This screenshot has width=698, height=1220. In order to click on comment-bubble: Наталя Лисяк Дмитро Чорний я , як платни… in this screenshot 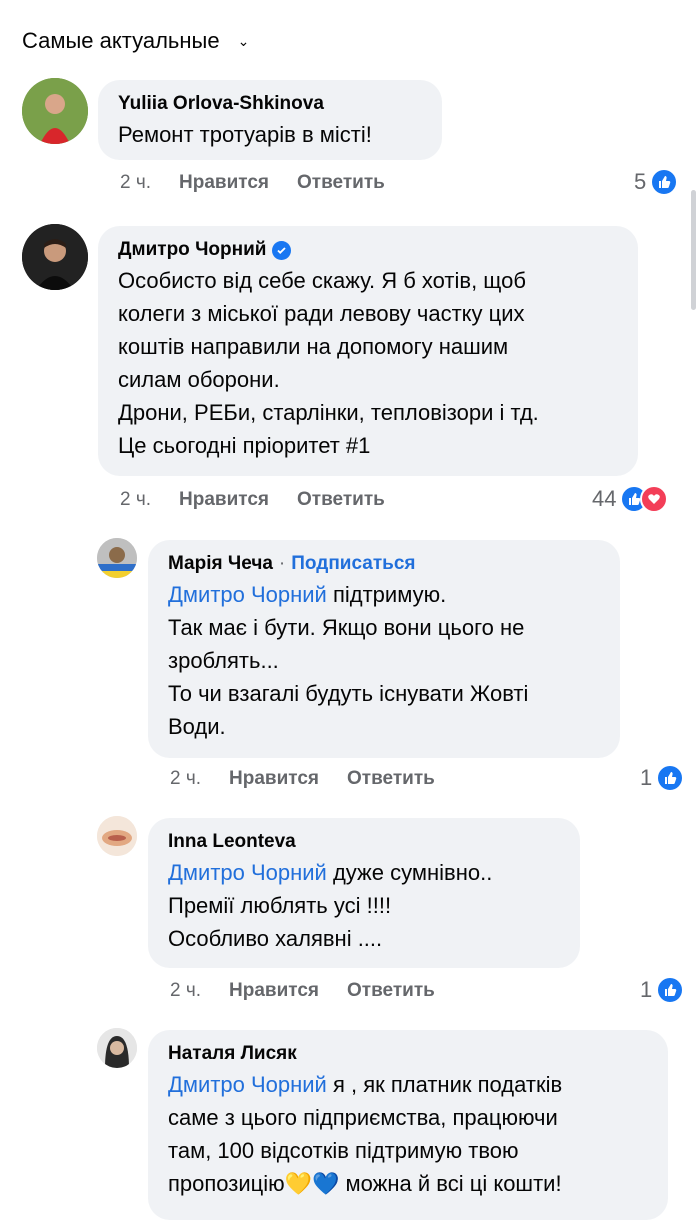, I will do `click(408, 1125)`.